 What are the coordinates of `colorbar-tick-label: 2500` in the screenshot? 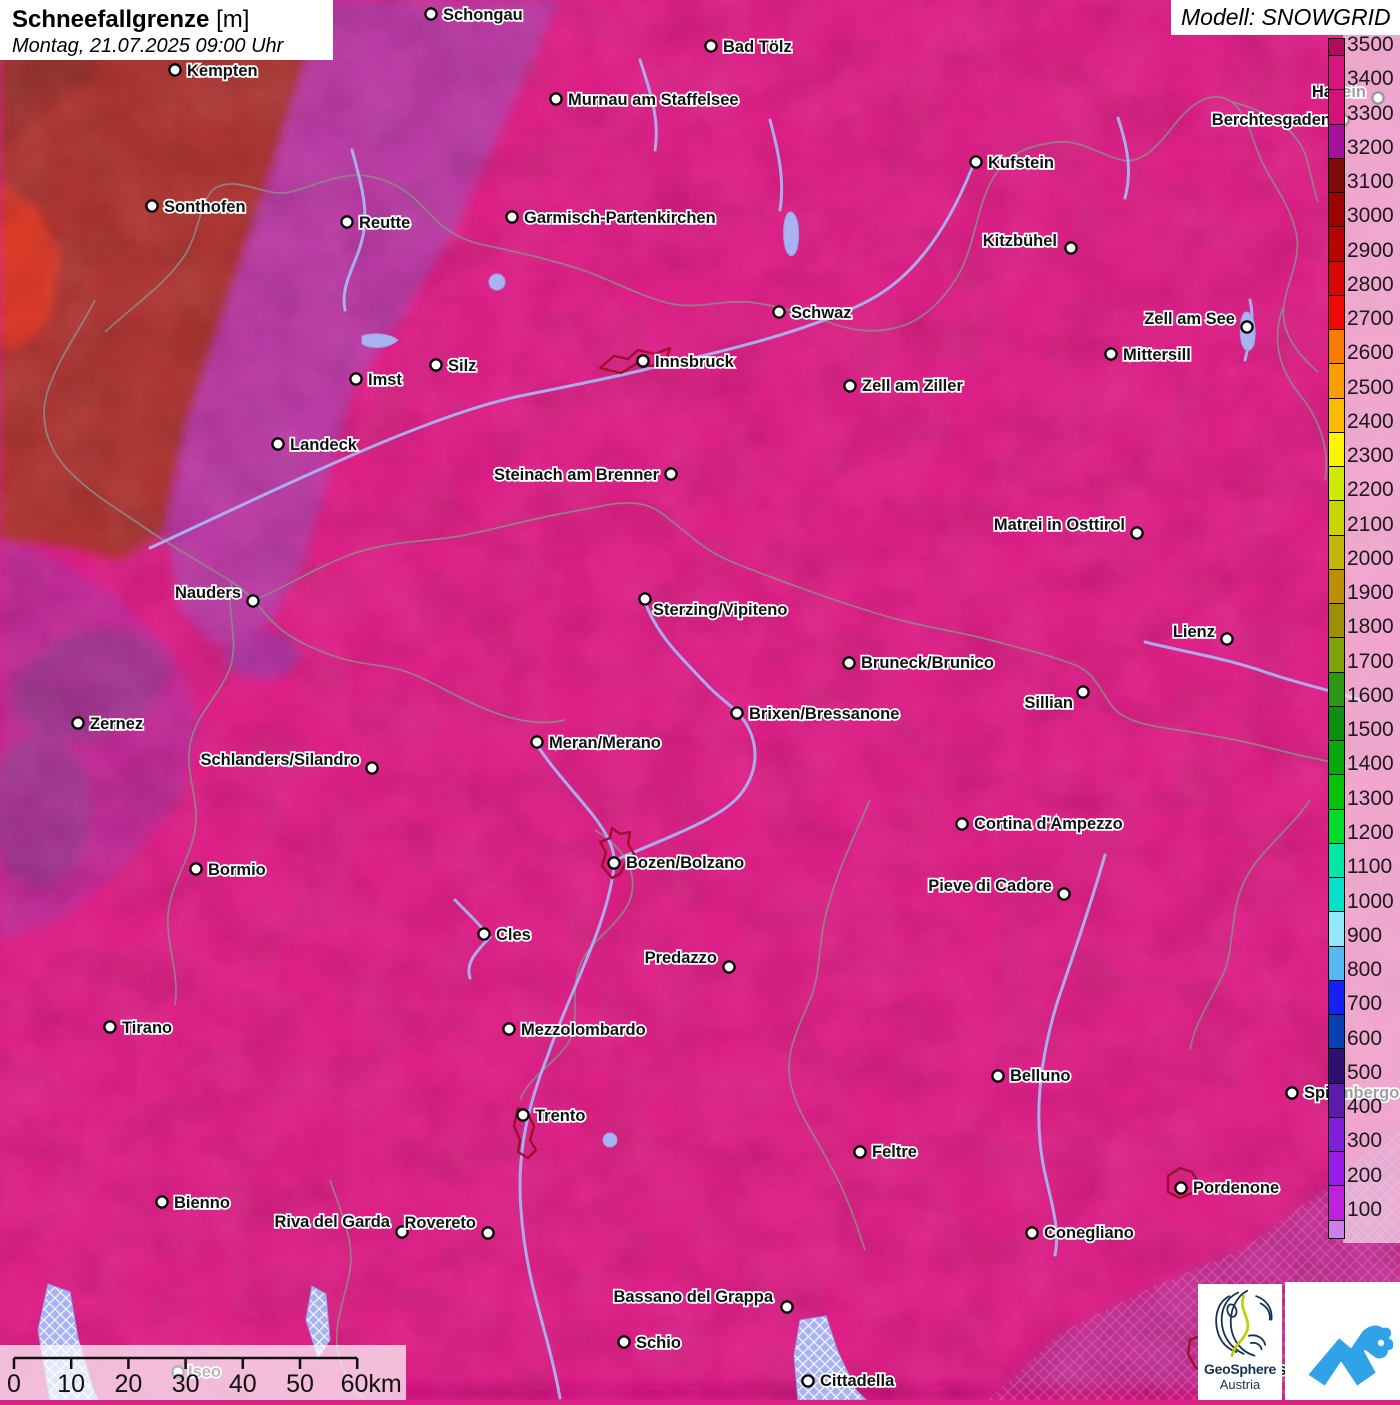 It's located at (1370, 387).